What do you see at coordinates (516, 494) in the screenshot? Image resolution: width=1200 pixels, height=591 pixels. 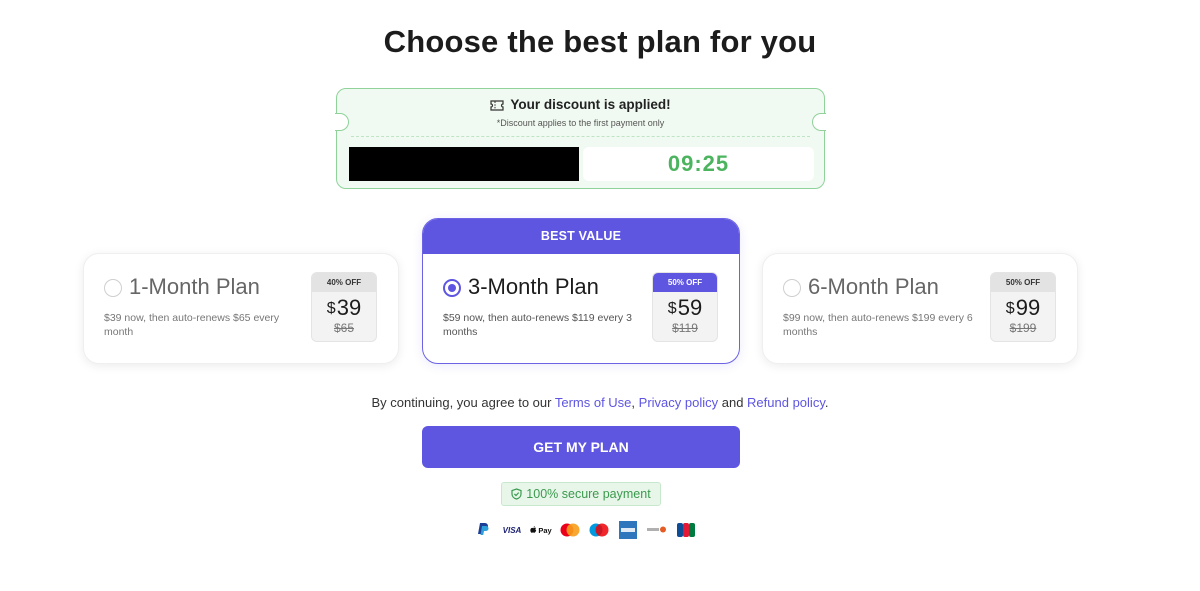 I see `shield-icon` at bounding box center [516, 494].